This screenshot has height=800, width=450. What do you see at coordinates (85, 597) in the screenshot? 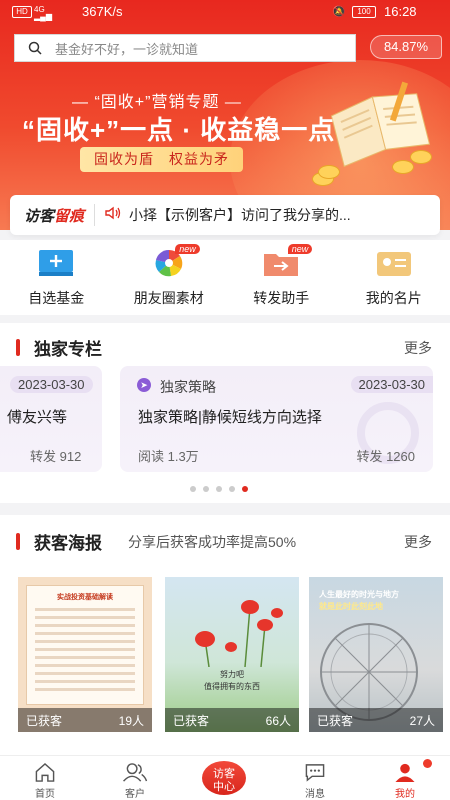
I see `poster-header: 实战投资基础解读` at bounding box center [85, 597].